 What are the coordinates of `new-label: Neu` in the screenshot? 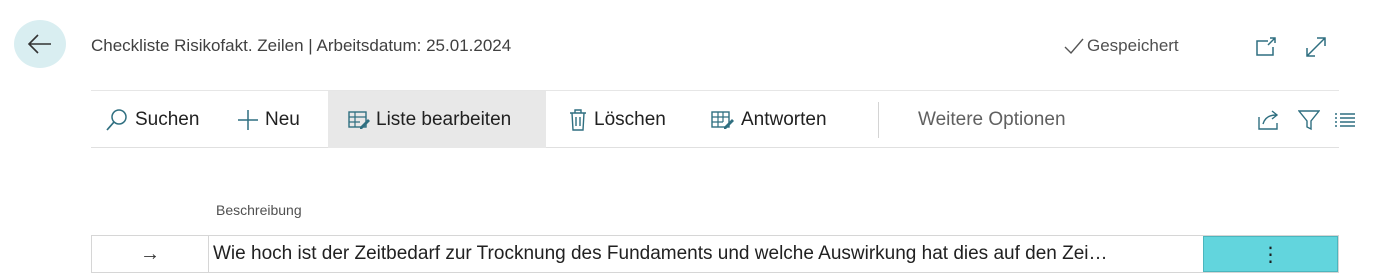 It's located at (282, 119).